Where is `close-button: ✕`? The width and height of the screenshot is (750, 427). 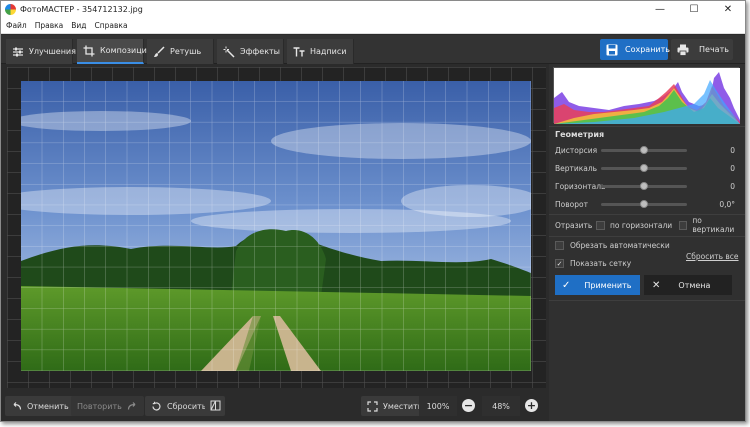 close-button: ✕ is located at coordinates (728, 9).